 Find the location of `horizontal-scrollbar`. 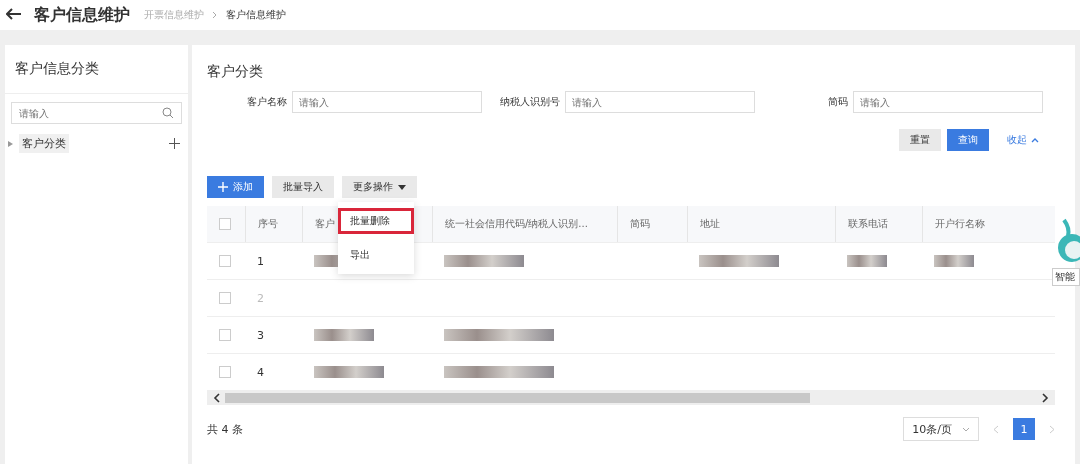

horizontal-scrollbar is located at coordinates (631, 398).